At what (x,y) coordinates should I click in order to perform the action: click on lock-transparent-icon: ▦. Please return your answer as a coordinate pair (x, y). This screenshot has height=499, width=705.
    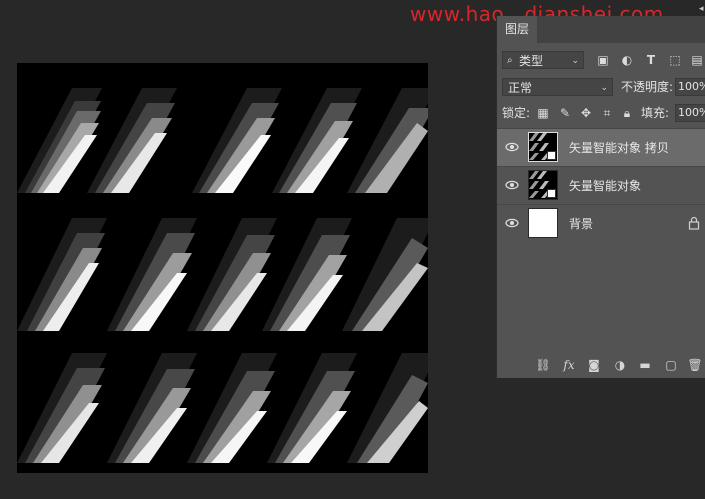
    Looking at the image, I should click on (543, 113).